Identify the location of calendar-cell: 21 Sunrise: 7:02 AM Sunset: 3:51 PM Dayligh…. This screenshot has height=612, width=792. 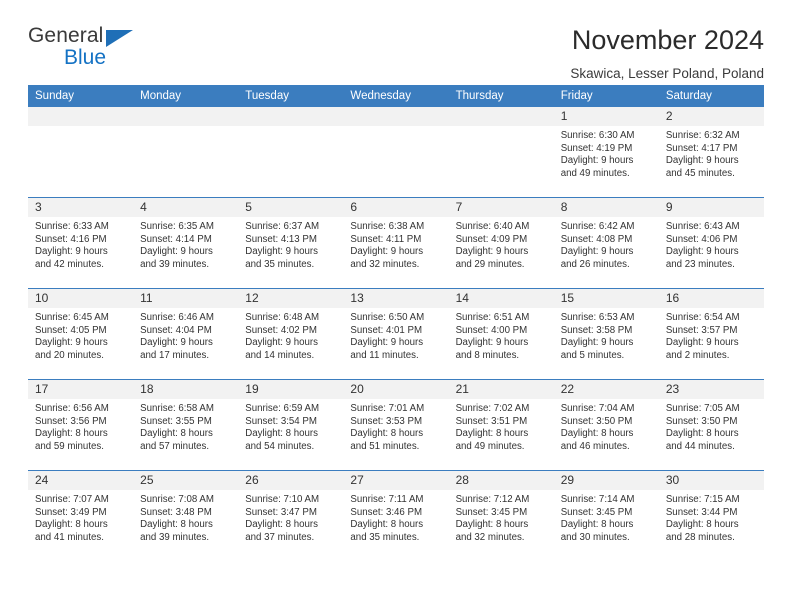
(501, 425).